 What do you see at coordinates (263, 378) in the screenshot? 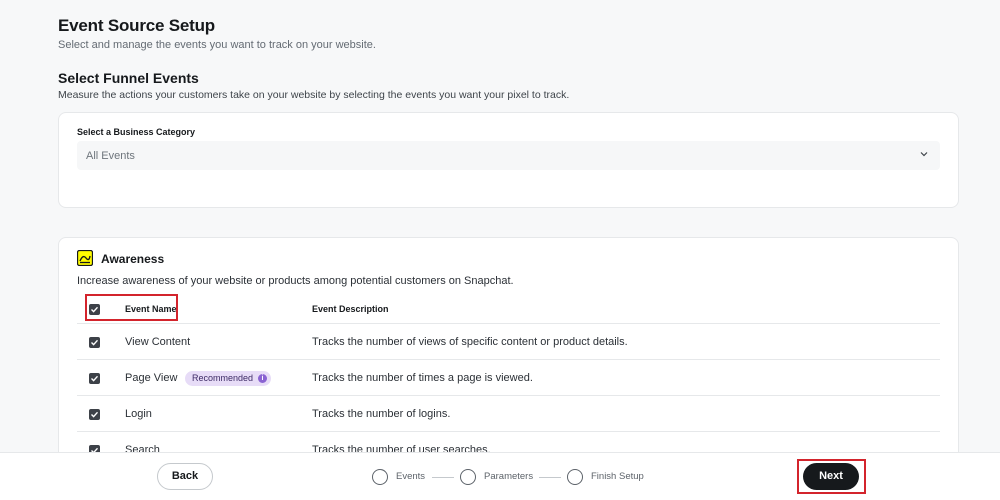
I see `info-icon: i` at bounding box center [263, 378].